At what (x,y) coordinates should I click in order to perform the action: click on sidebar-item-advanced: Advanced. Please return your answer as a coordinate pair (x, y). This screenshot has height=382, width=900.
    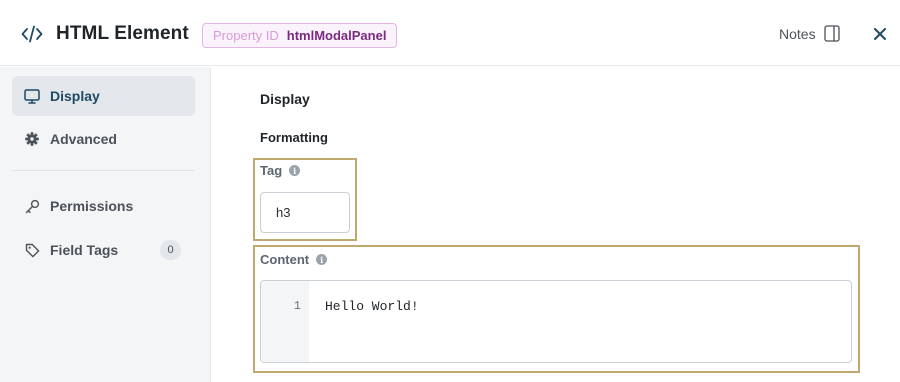
    Looking at the image, I should click on (103, 139).